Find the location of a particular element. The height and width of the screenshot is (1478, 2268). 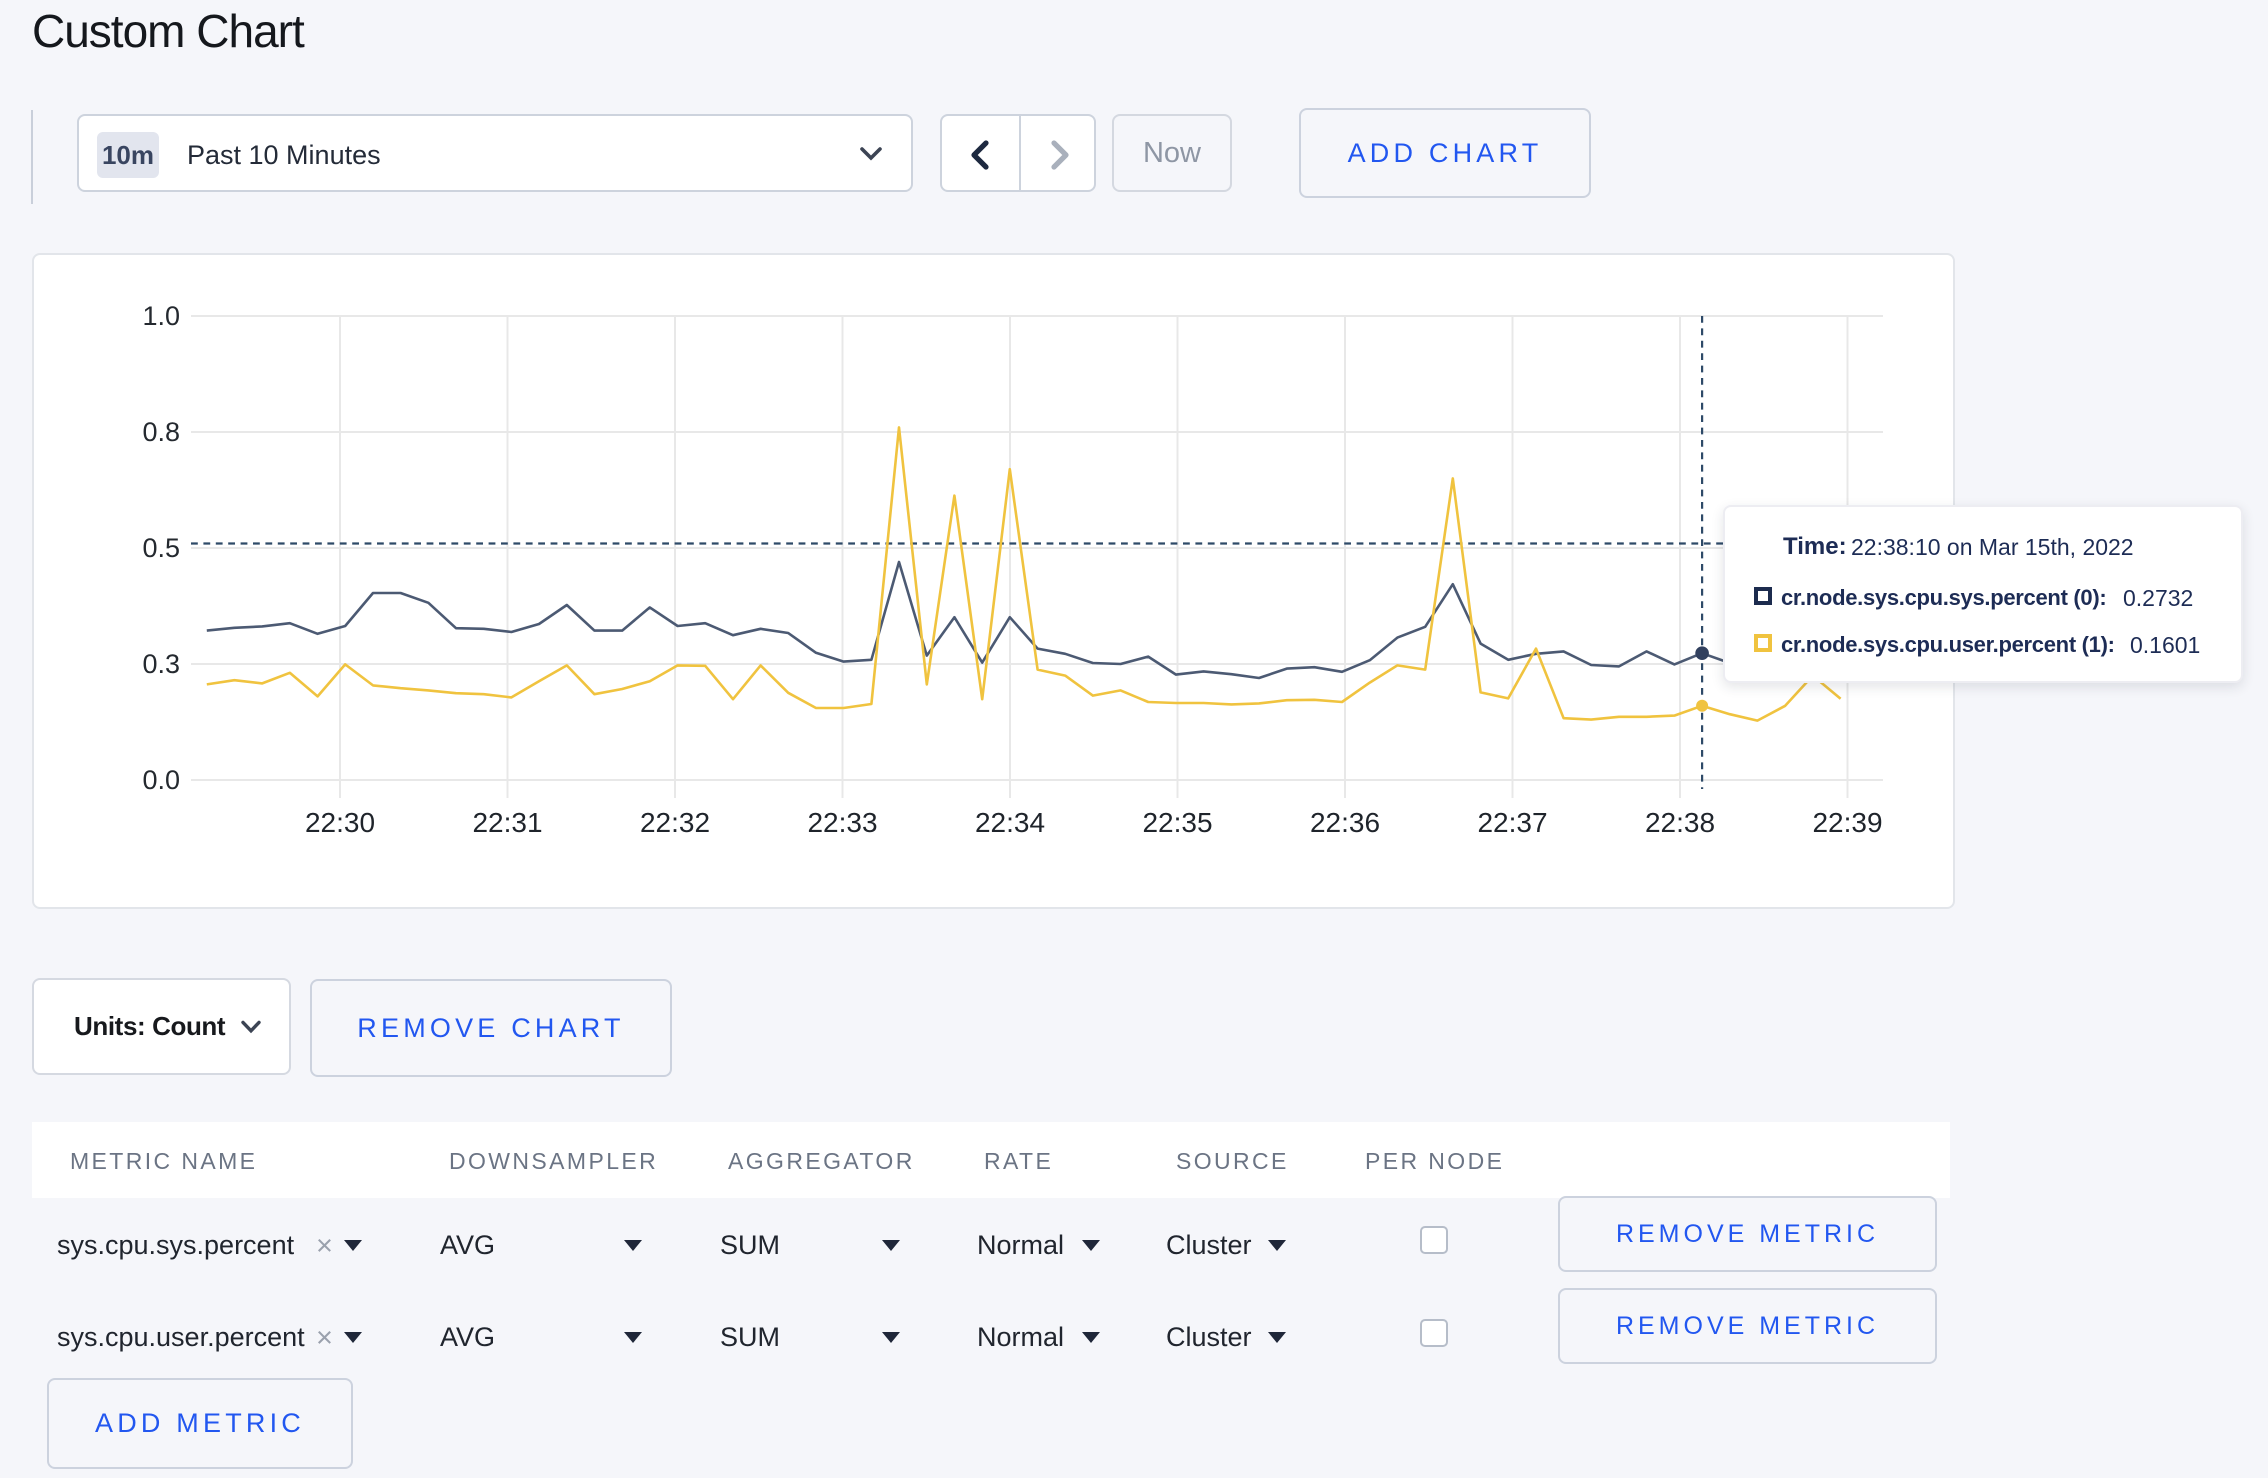

svg-text: 0.5 is located at coordinates (161, 548).